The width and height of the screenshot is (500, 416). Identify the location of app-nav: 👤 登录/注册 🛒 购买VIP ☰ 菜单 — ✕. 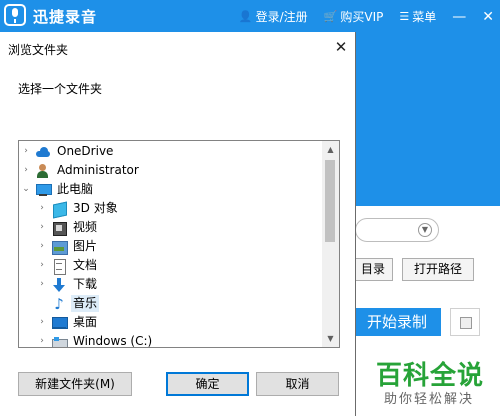
(366, 16).